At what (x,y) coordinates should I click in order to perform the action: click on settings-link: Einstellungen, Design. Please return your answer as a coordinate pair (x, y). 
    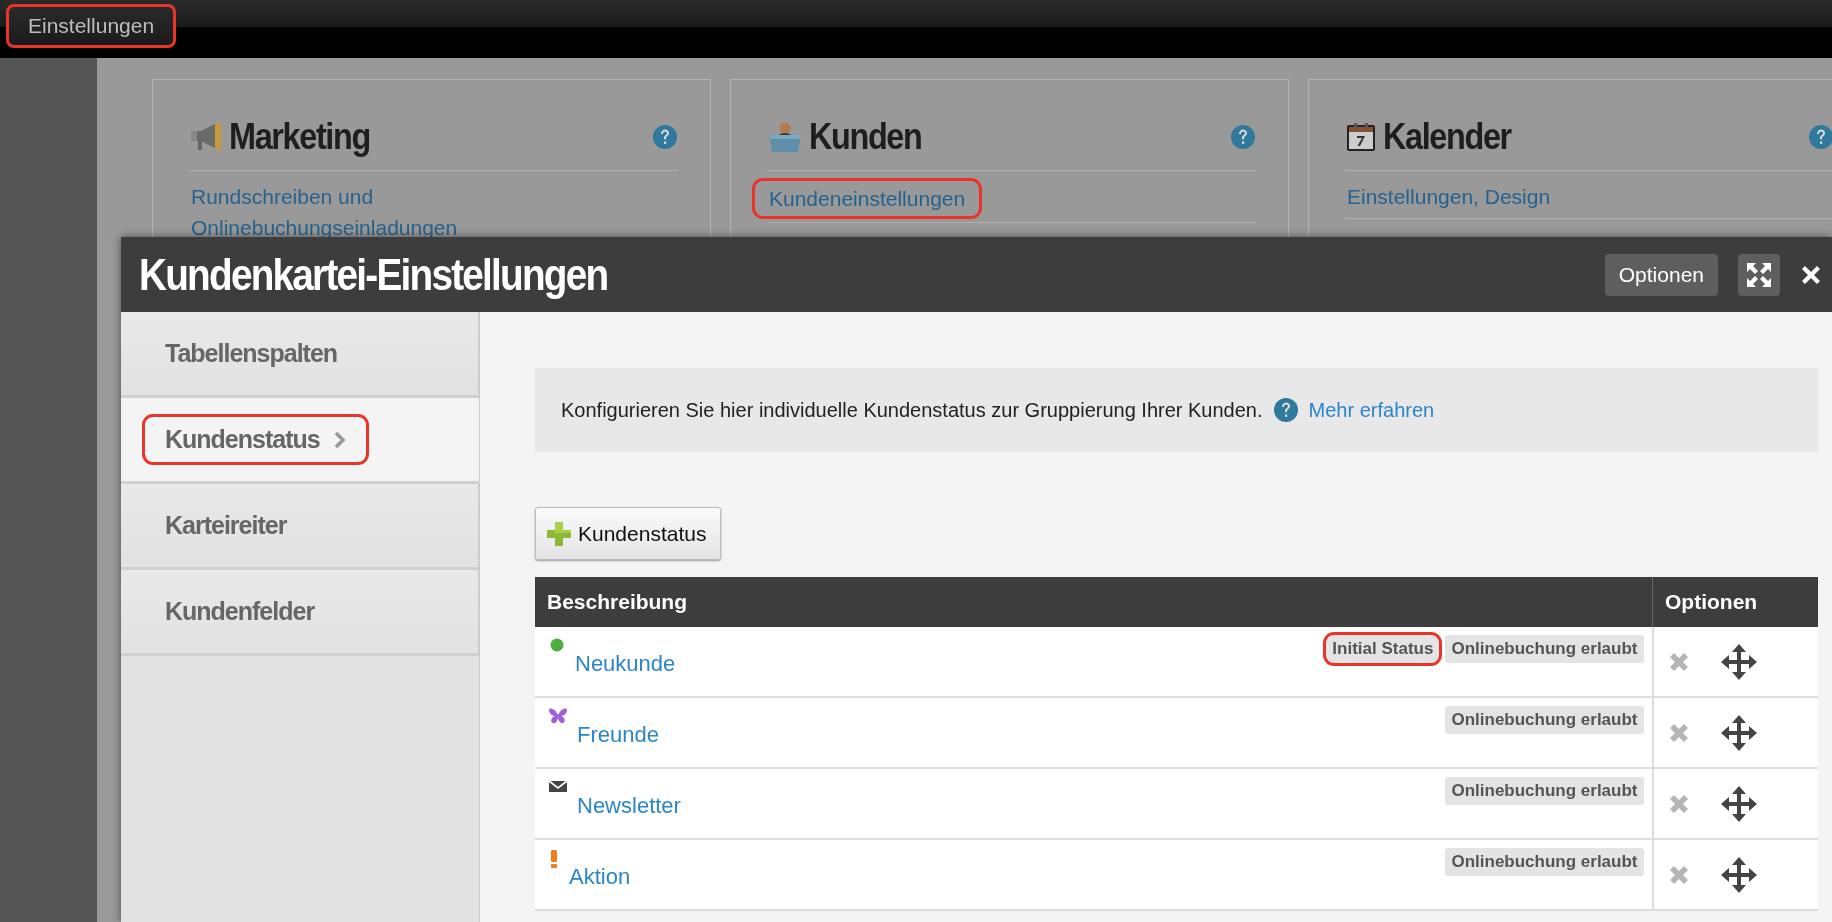
    Looking at the image, I should click on (1449, 196).